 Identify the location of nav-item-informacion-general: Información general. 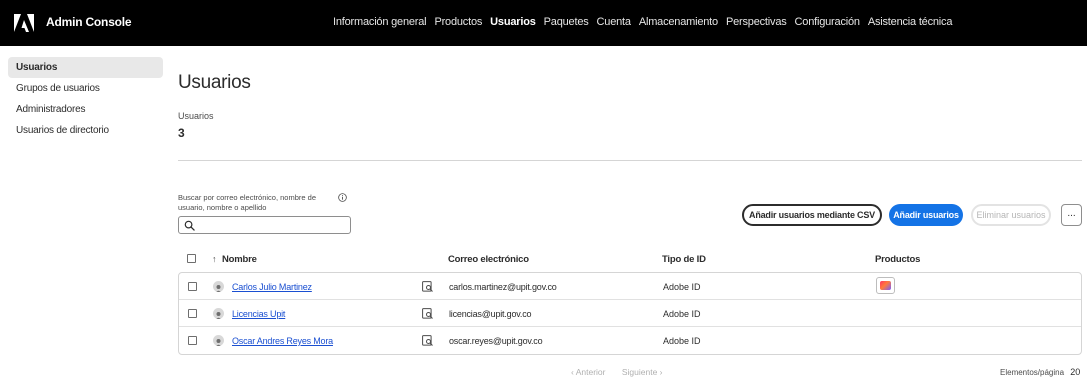
(380, 22).